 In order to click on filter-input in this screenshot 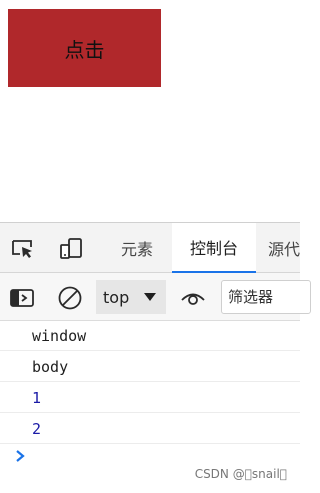, I will do `click(266, 297)`.